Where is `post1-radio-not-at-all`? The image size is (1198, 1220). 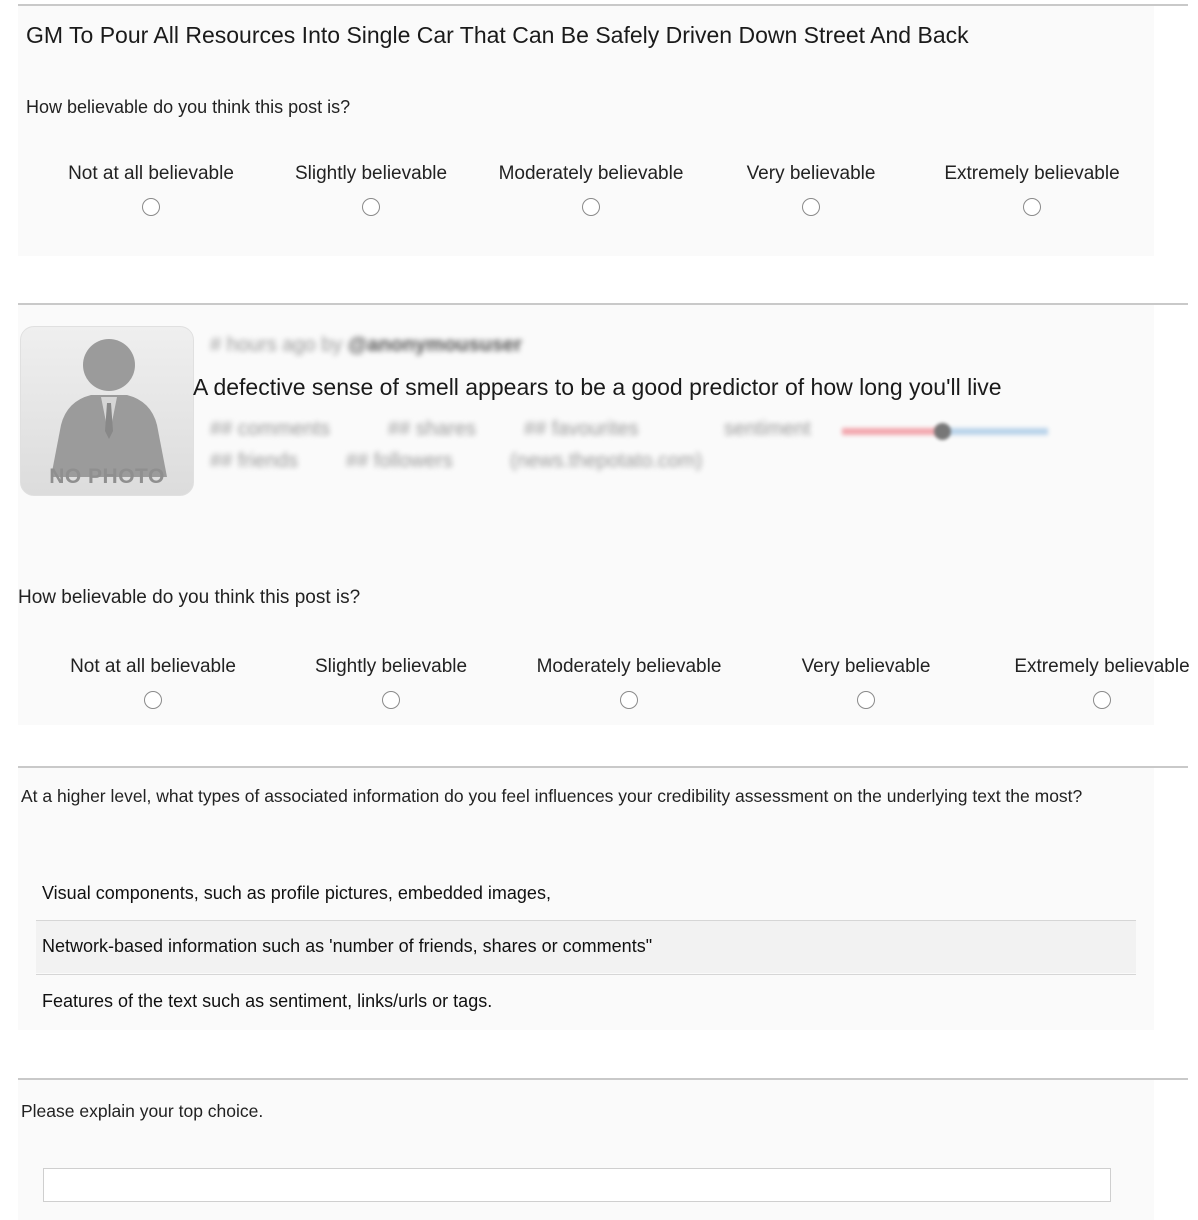 post1-radio-not-at-all is located at coordinates (151, 207).